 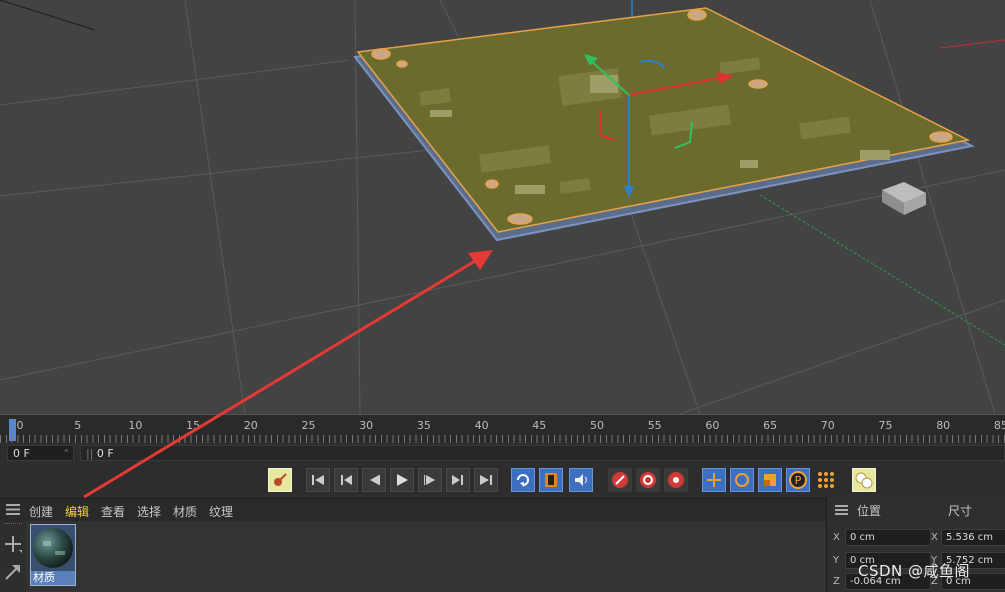 I want to click on add-material-button, so click(x=13, y=544).